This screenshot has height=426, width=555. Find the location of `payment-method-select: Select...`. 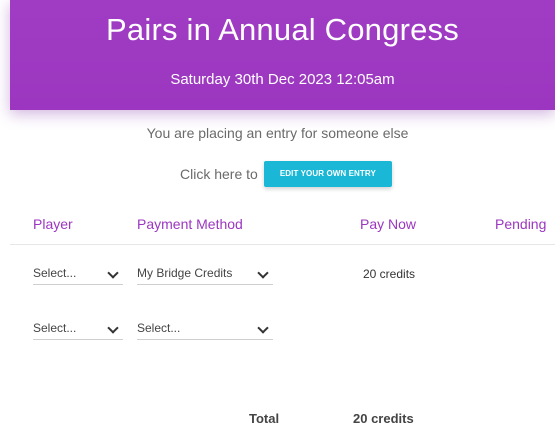

payment-method-select: Select... is located at coordinates (205, 328).